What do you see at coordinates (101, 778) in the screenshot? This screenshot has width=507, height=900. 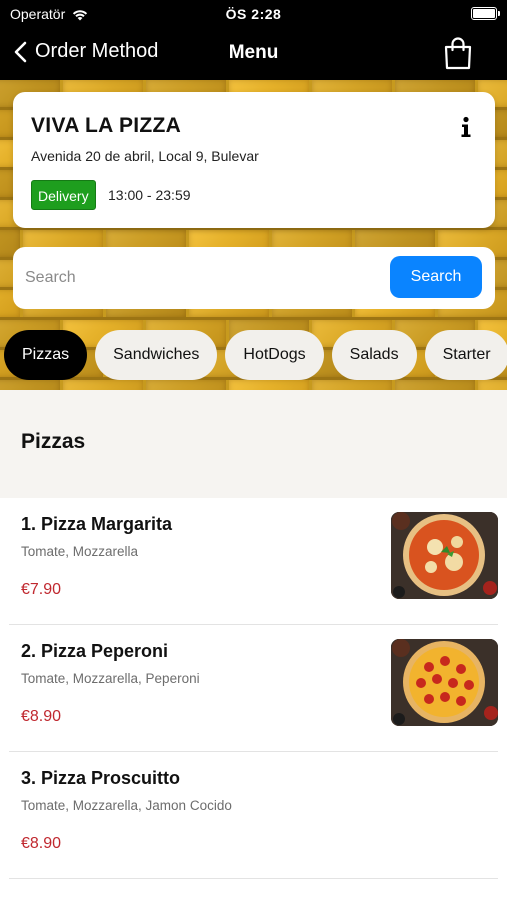 I see `item-name: 3. Pizza Proscuitto` at bounding box center [101, 778].